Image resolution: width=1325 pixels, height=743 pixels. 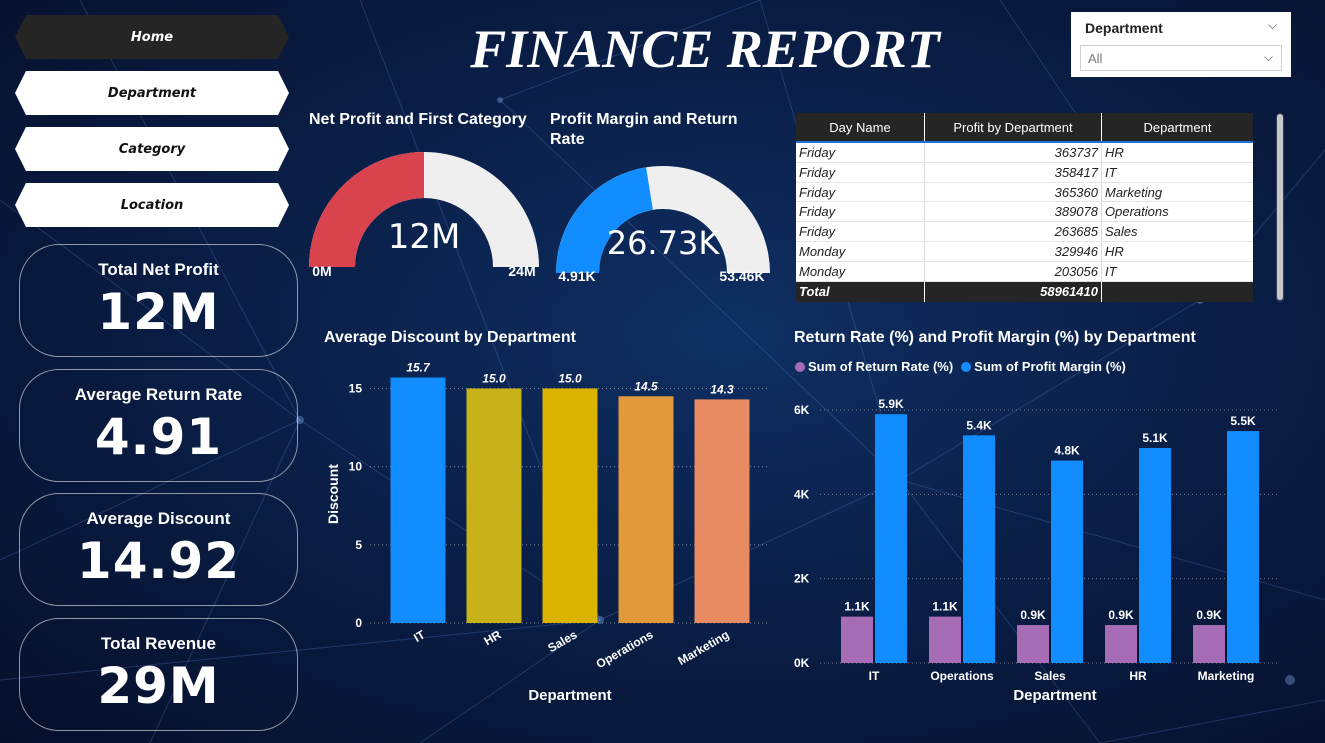 What do you see at coordinates (1067, 451) in the screenshot?
I see `data-label: 4.8K` at bounding box center [1067, 451].